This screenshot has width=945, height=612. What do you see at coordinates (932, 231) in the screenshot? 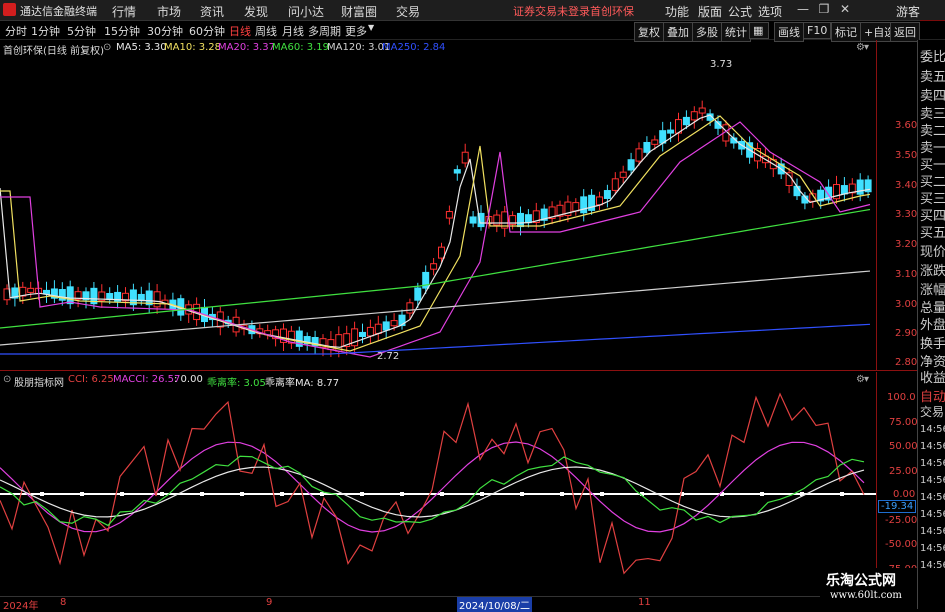
I see `rp-buy5: 买五` at bounding box center [932, 231].